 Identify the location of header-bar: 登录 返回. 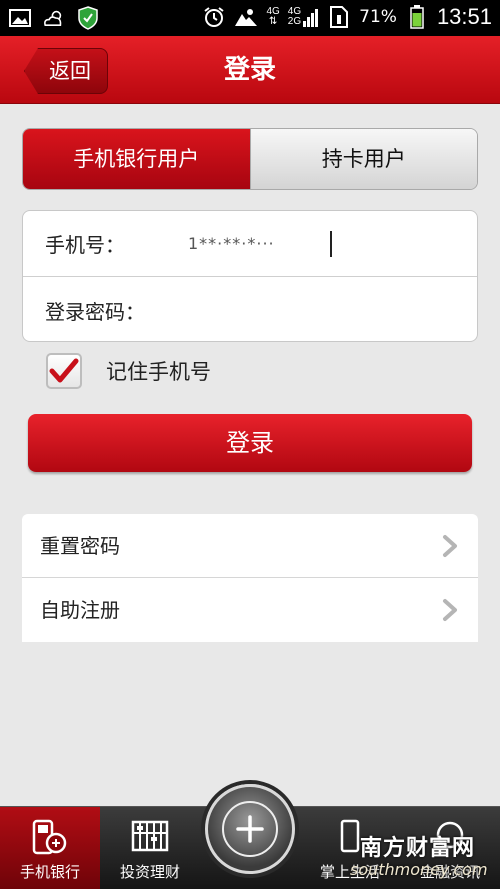
(250, 70).